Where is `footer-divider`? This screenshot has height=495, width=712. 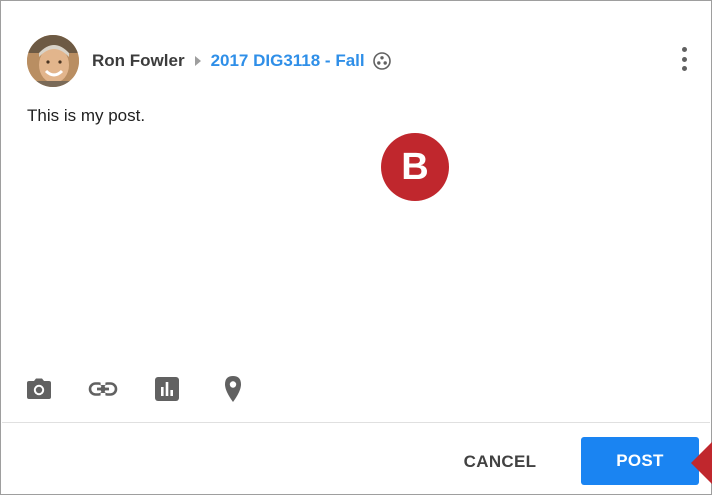 footer-divider is located at coordinates (356, 422).